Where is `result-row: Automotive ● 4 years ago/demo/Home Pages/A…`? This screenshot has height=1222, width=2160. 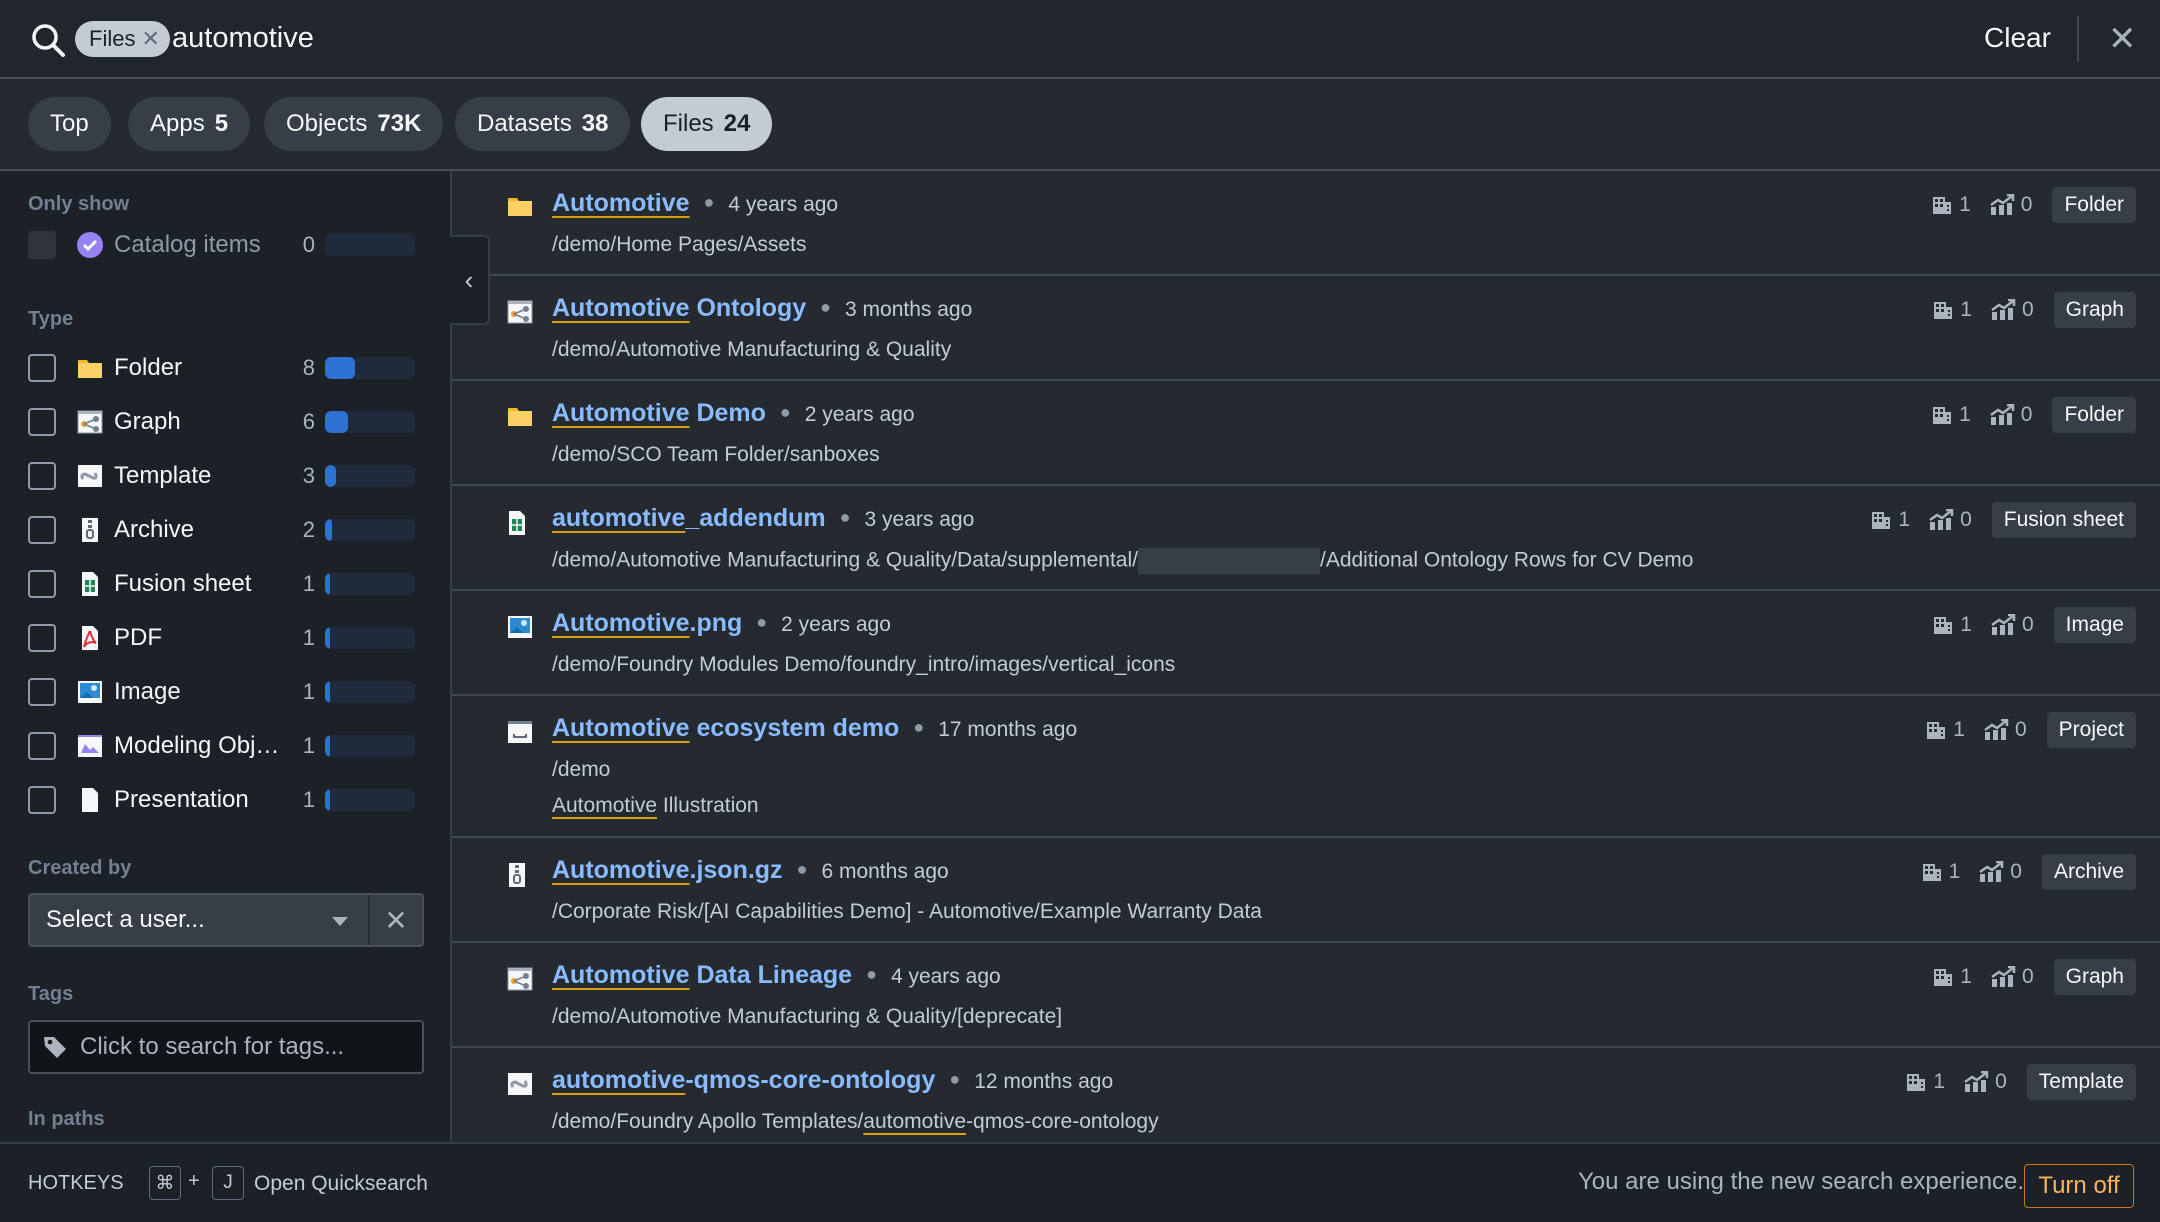 result-row: Automotive ● 4 years ago/demo/Home Pages/A… is located at coordinates (1306, 223).